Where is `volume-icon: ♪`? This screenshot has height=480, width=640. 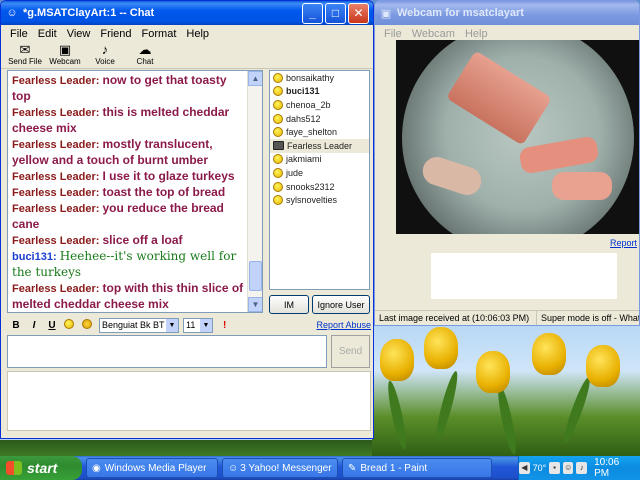
volume-icon: ♪ is located at coordinates (582, 468).